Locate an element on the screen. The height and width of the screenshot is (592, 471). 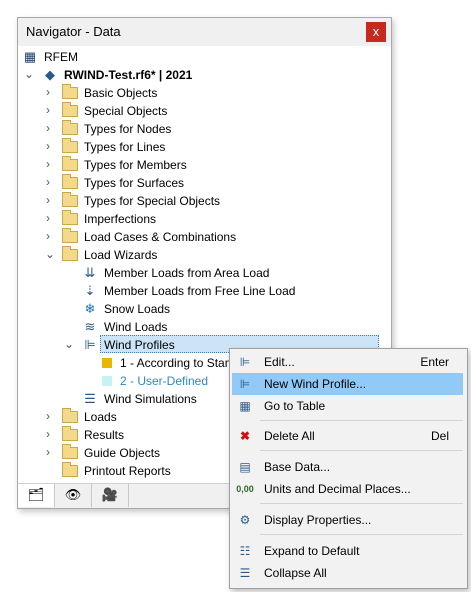
tree-root-label: RFEM is located at coordinates (61, 57).